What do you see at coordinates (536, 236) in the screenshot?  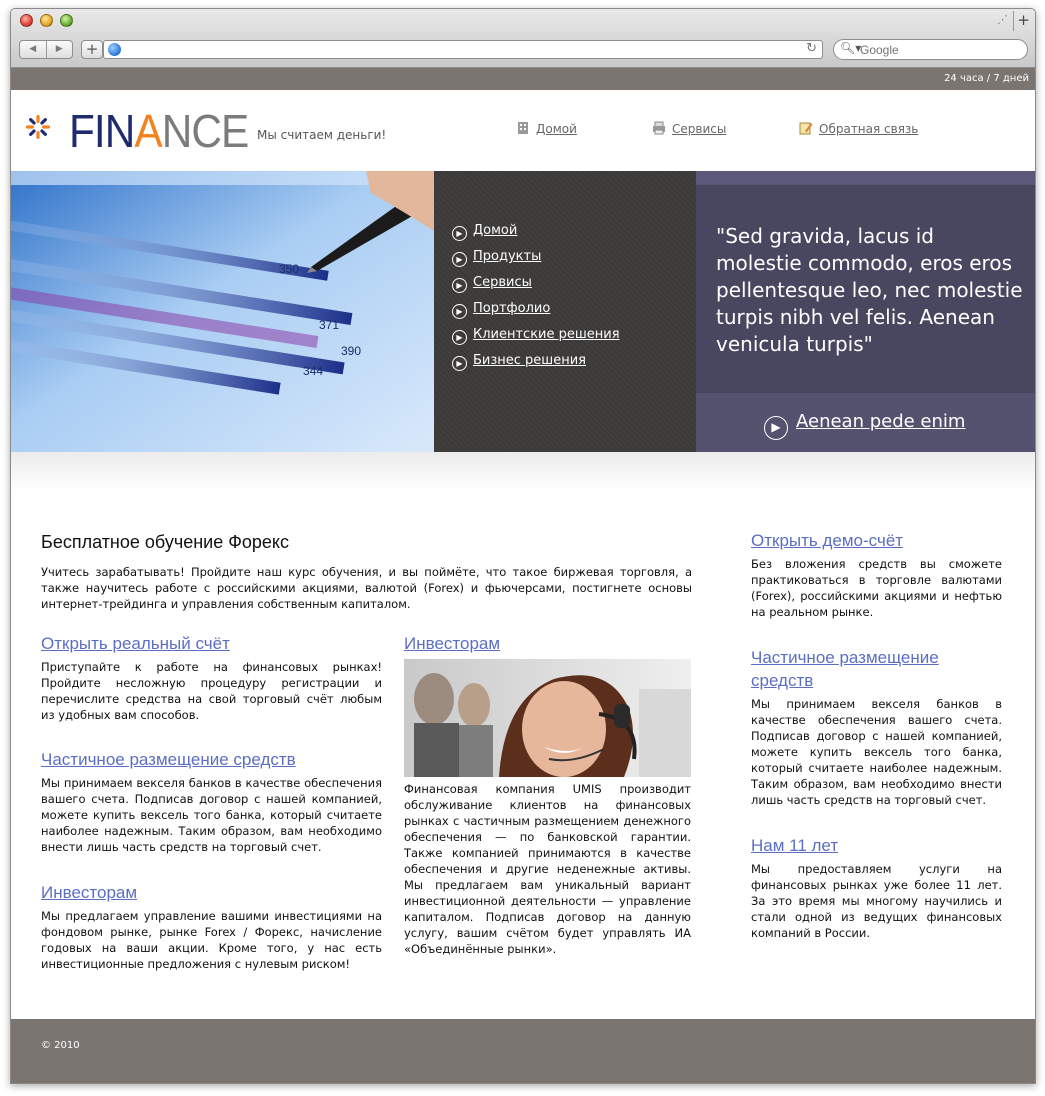 I see `banner-menu-item: ▶ Домой` at bounding box center [536, 236].